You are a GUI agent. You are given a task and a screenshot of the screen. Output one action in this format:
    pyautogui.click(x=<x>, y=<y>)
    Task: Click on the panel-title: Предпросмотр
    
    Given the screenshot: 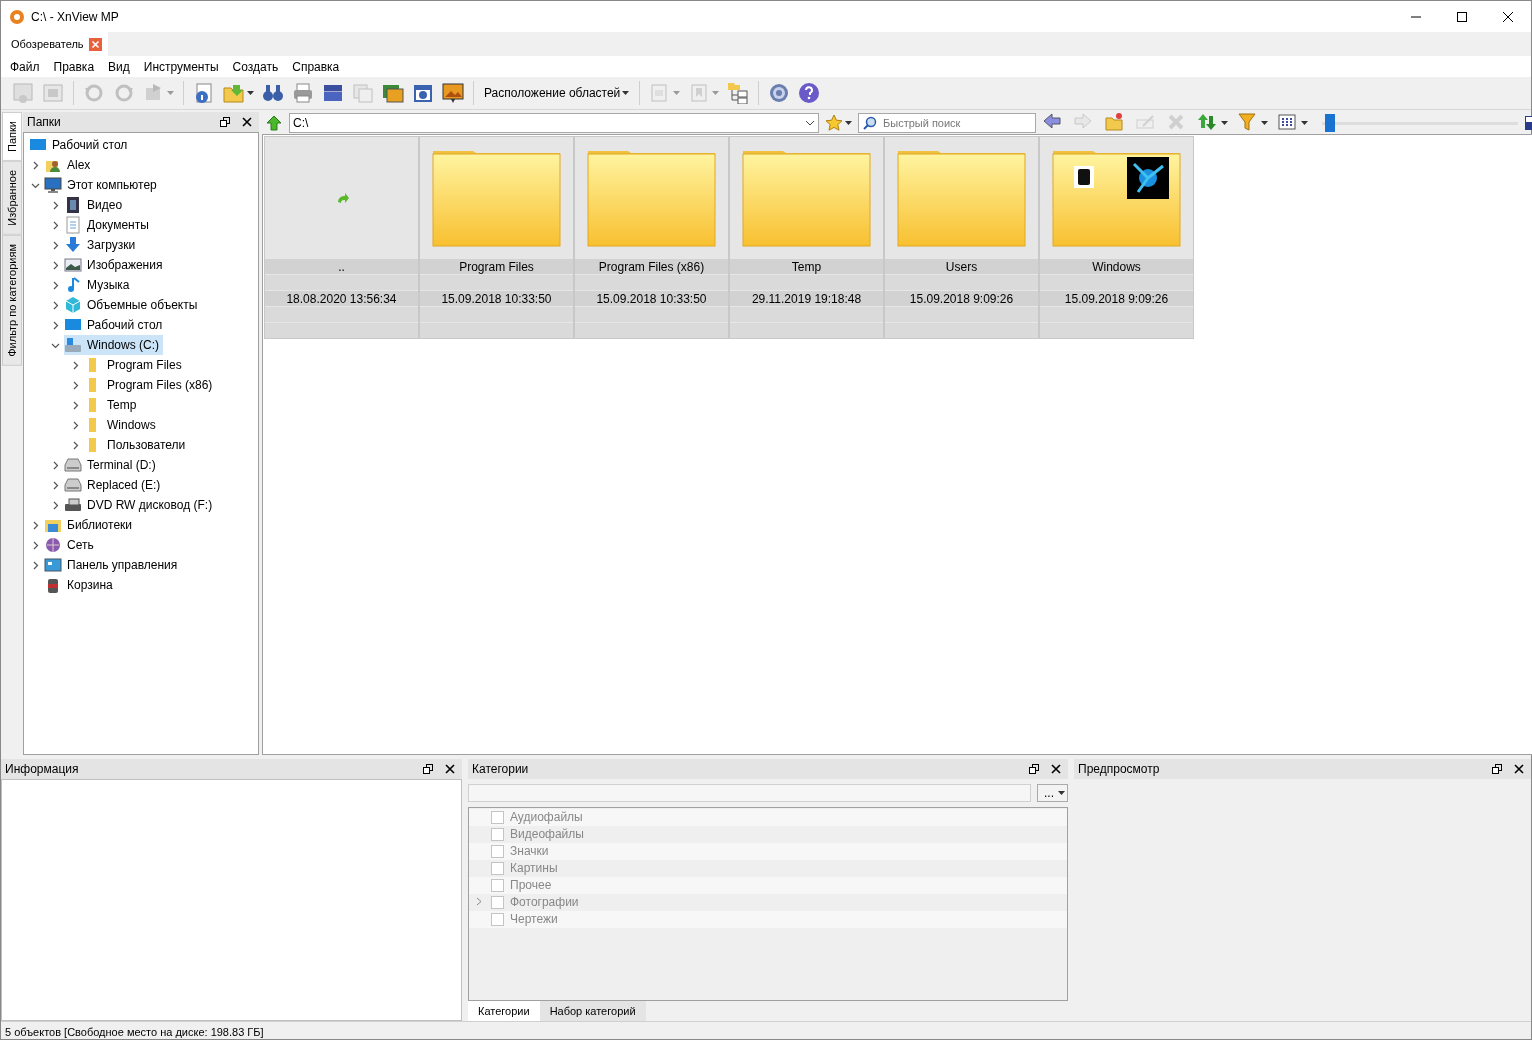 What is the action you would take?
    pyautogui.click(x=1119, y=769)
    